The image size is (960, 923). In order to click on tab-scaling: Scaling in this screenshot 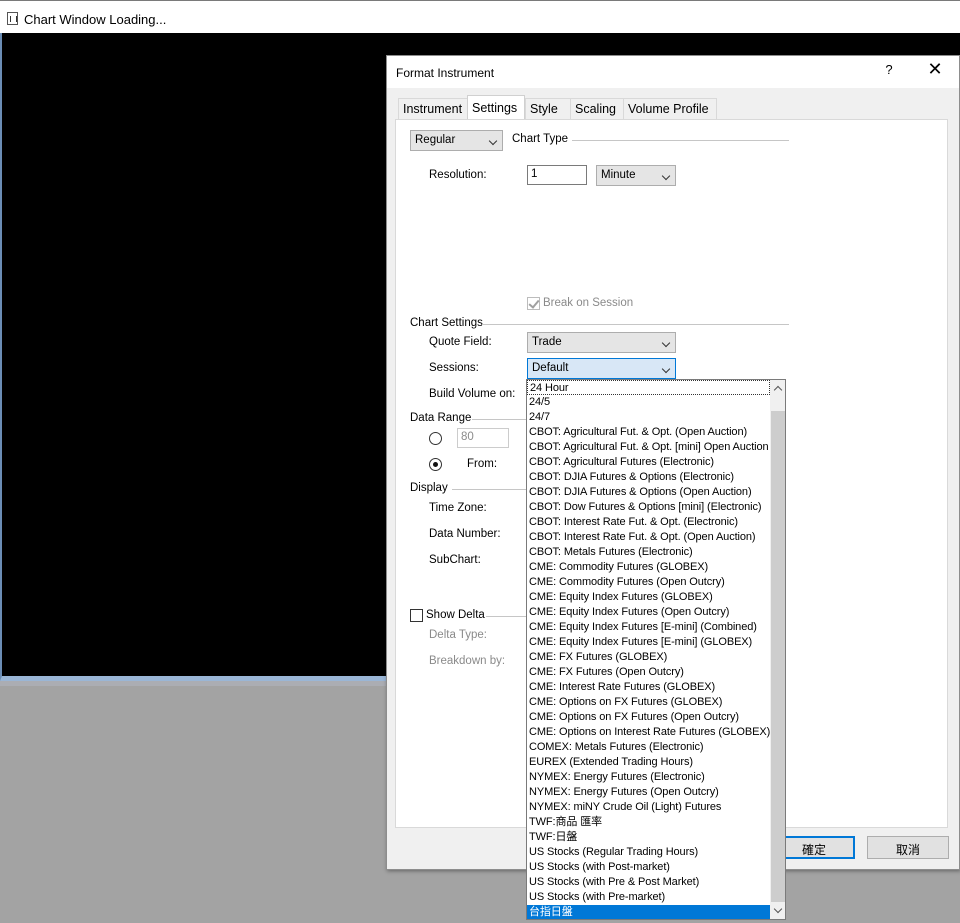, I will do `click(597, 109)`.